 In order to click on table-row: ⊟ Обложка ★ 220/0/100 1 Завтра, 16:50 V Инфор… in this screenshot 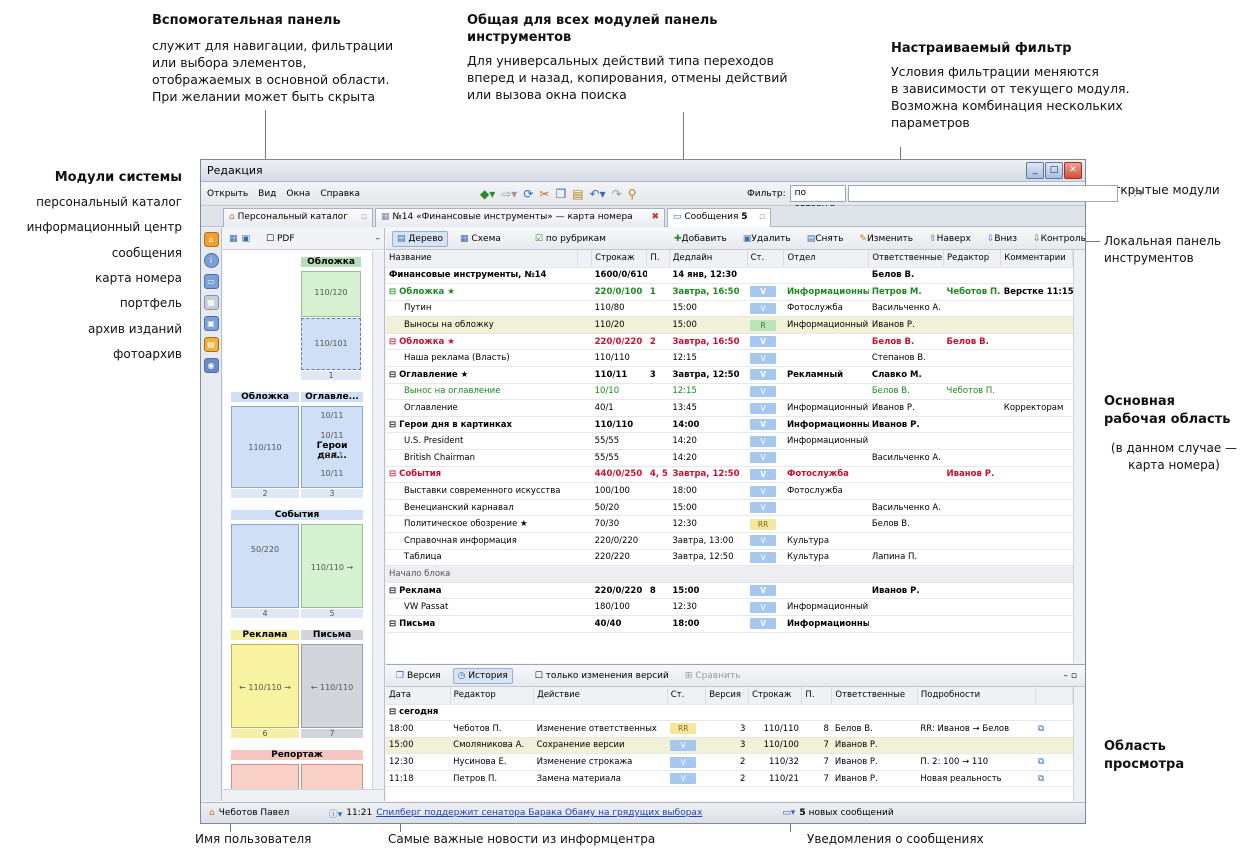, I will do `click(729, 292)`.